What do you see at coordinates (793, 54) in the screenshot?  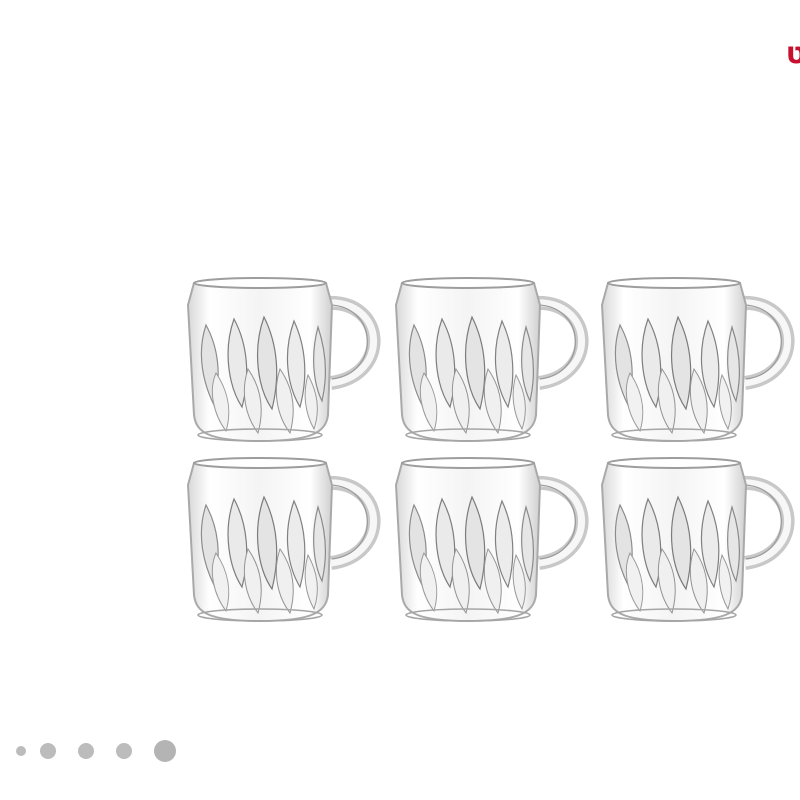 I see `brand-logo: ט` at bounding box center [793, 54].